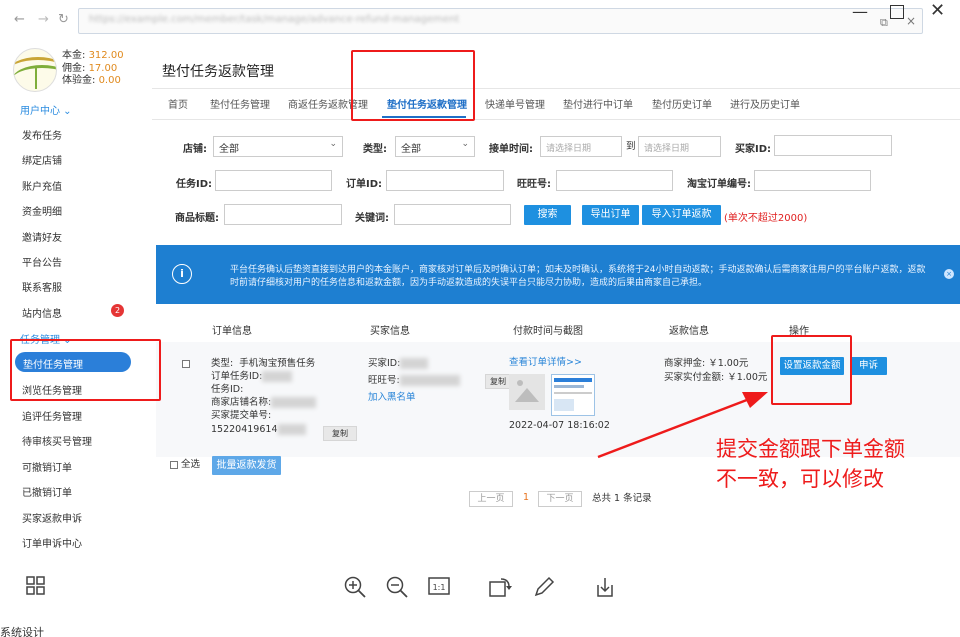 The height and width of the screenshot is (637, 960). I want to click on zoom-in-icon, so click(355, 587).